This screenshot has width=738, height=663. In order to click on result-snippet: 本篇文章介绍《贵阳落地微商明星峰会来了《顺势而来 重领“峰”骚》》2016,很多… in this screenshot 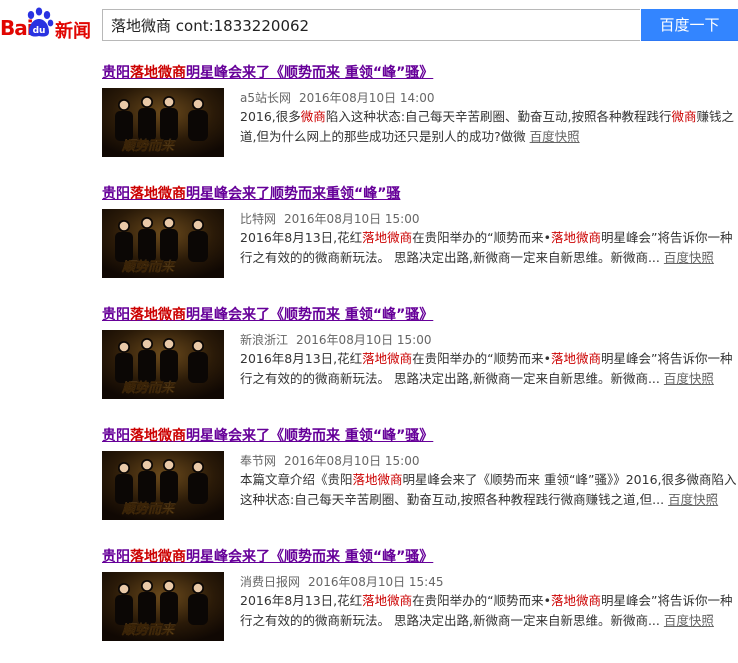, I will do `click(489, 490)`.